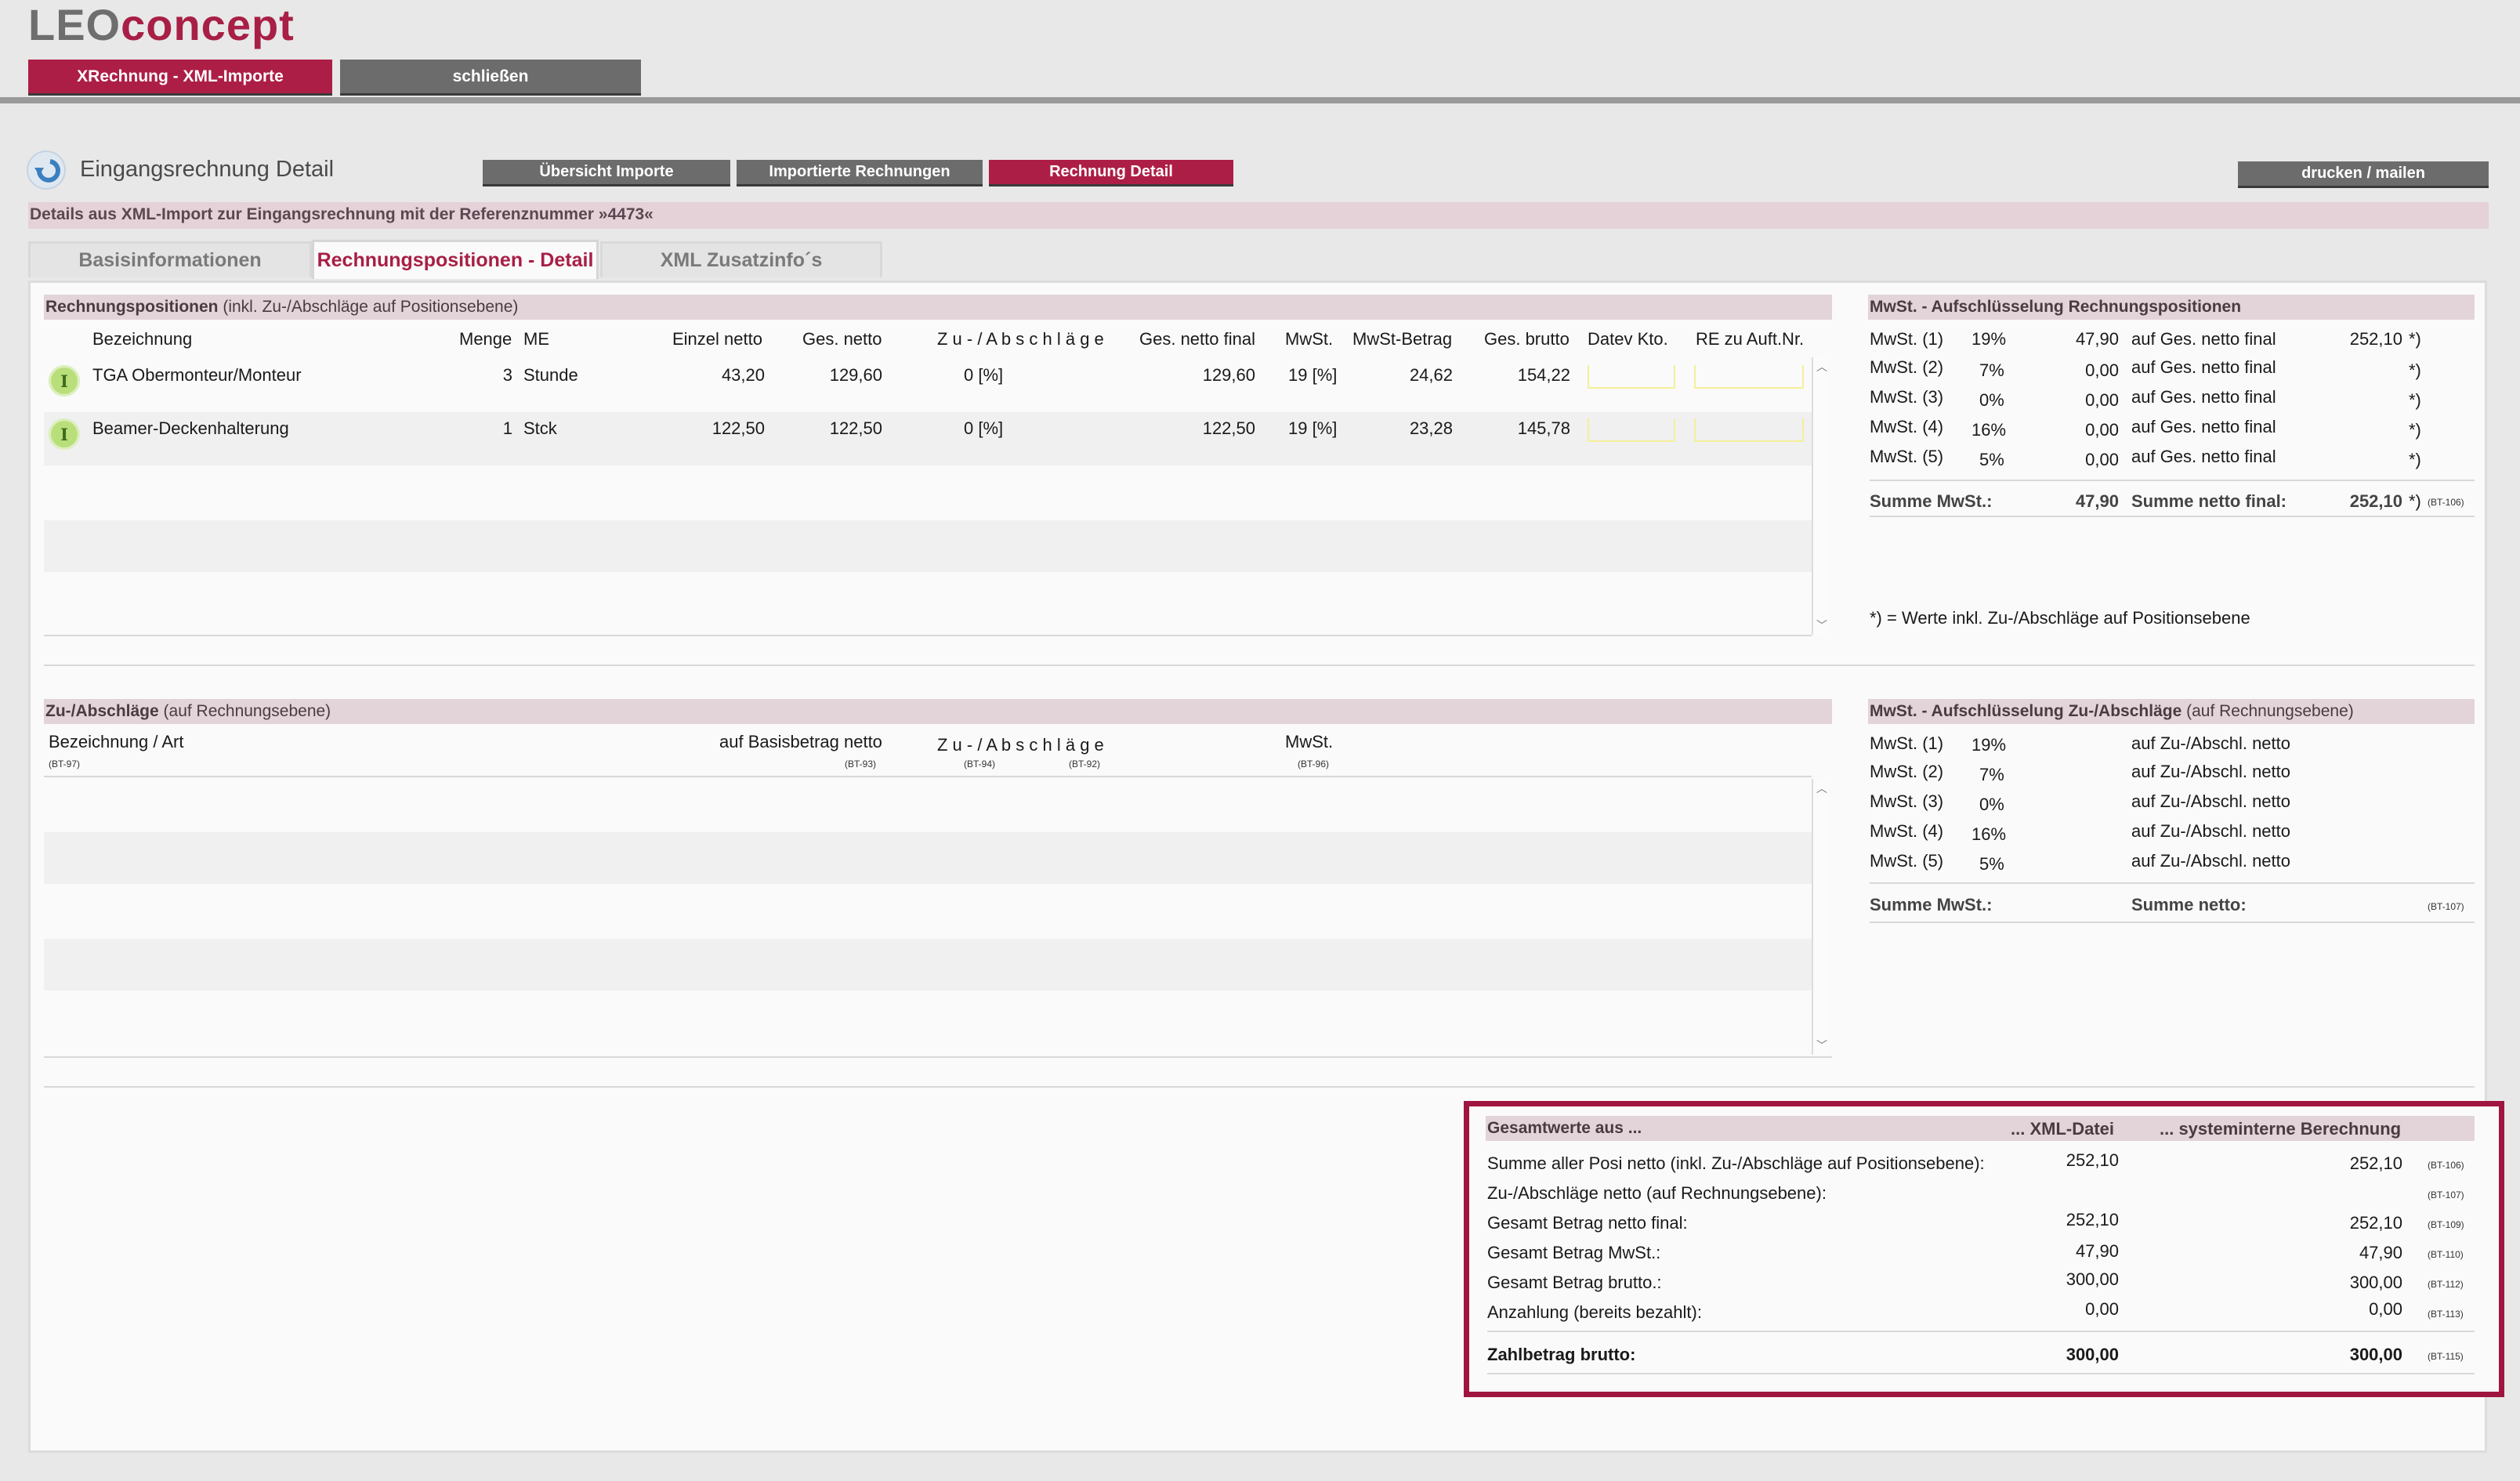 The height and width of the screenshot is (1481, 2520). Describe the element at coordinates (1228, 428) in the screenshot. I see `position-net-final: 122,50` at that location.